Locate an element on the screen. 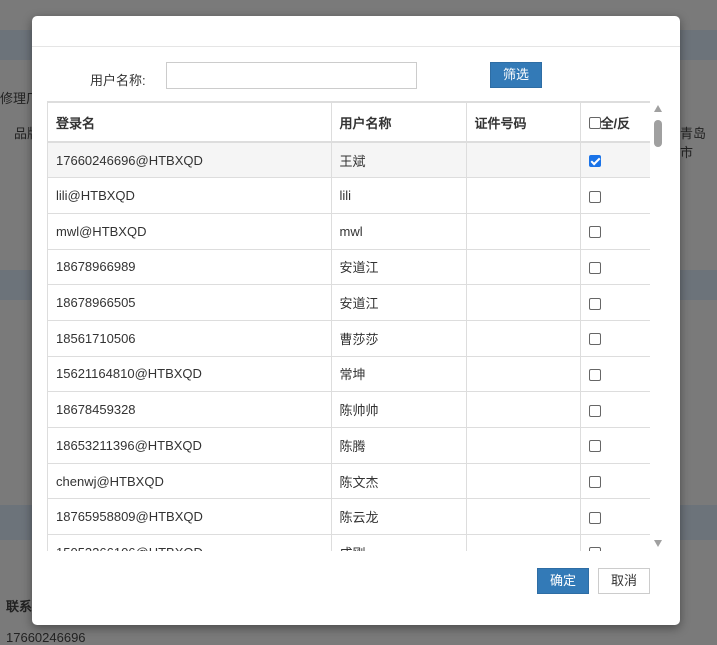 Image resolution: width=717 pixels, height=645 pixels. login-name-cell: 18561710506 is located at coordinates (190, 338).